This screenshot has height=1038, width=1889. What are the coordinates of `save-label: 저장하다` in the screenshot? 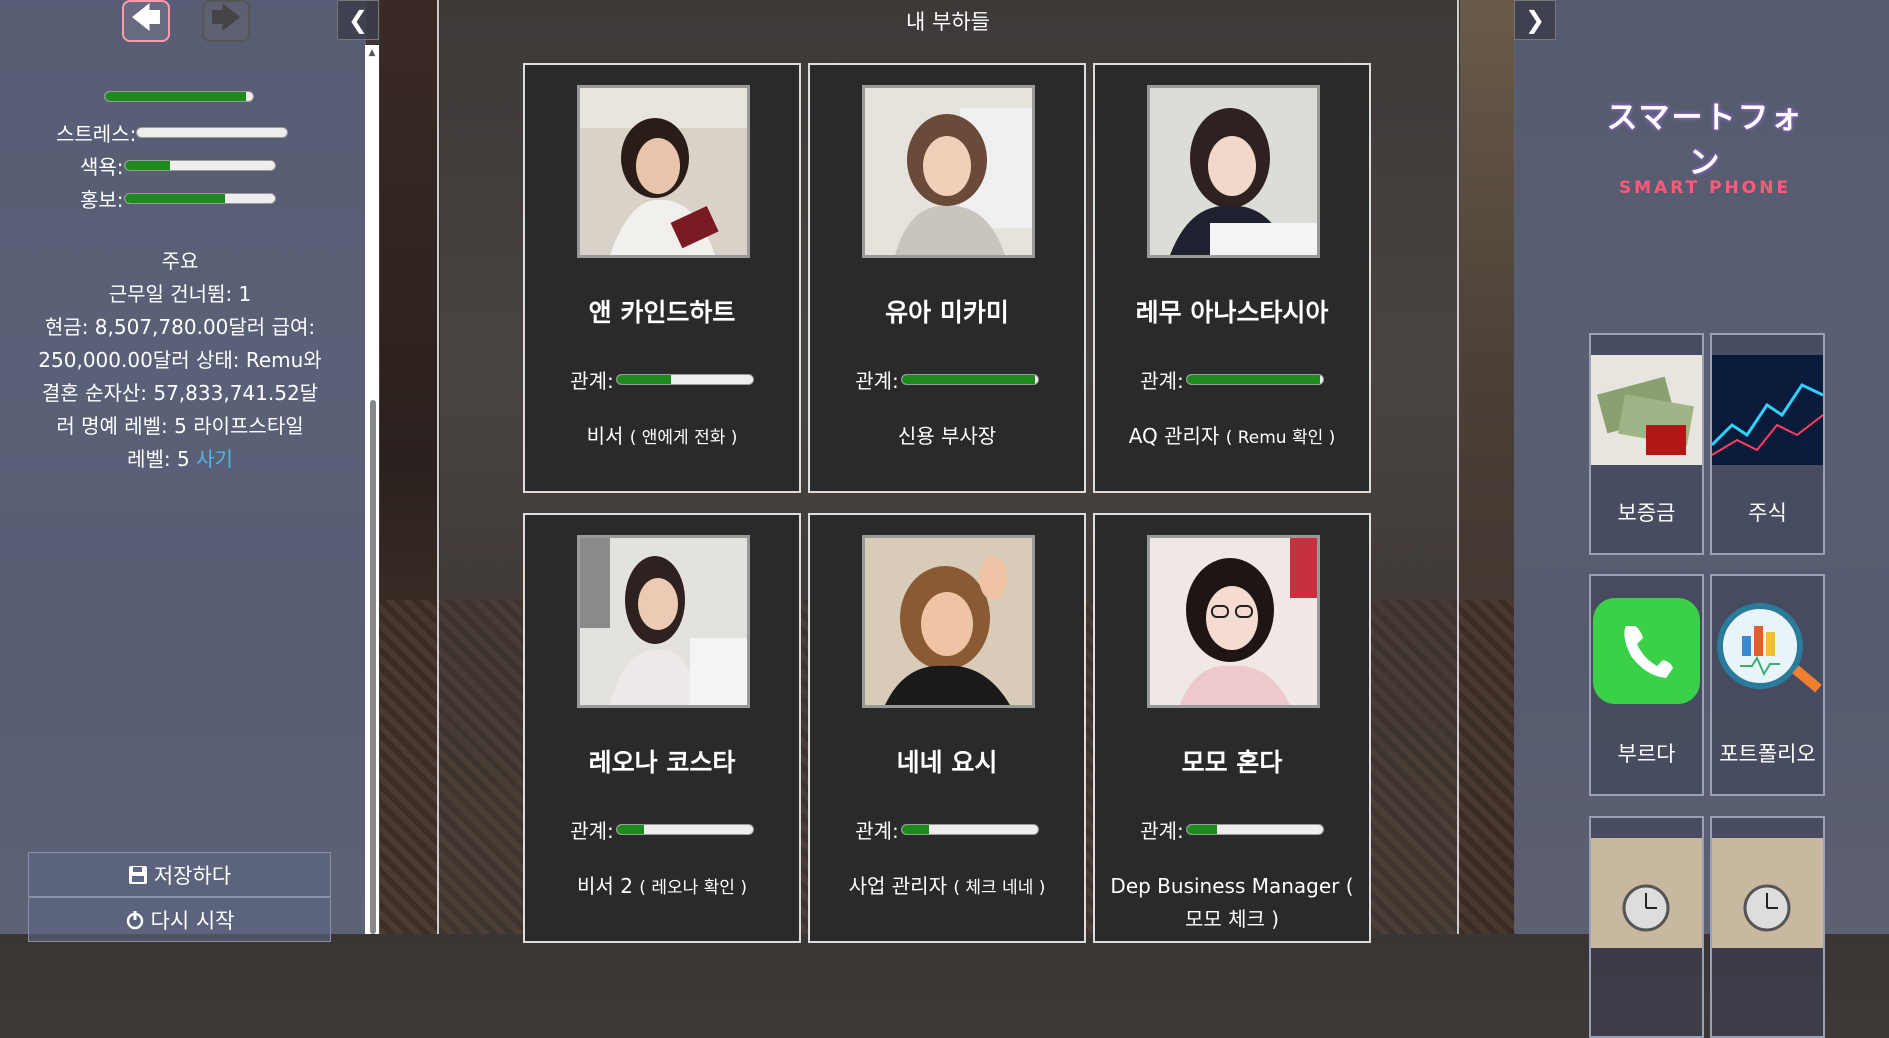 It's located at (192, 875).